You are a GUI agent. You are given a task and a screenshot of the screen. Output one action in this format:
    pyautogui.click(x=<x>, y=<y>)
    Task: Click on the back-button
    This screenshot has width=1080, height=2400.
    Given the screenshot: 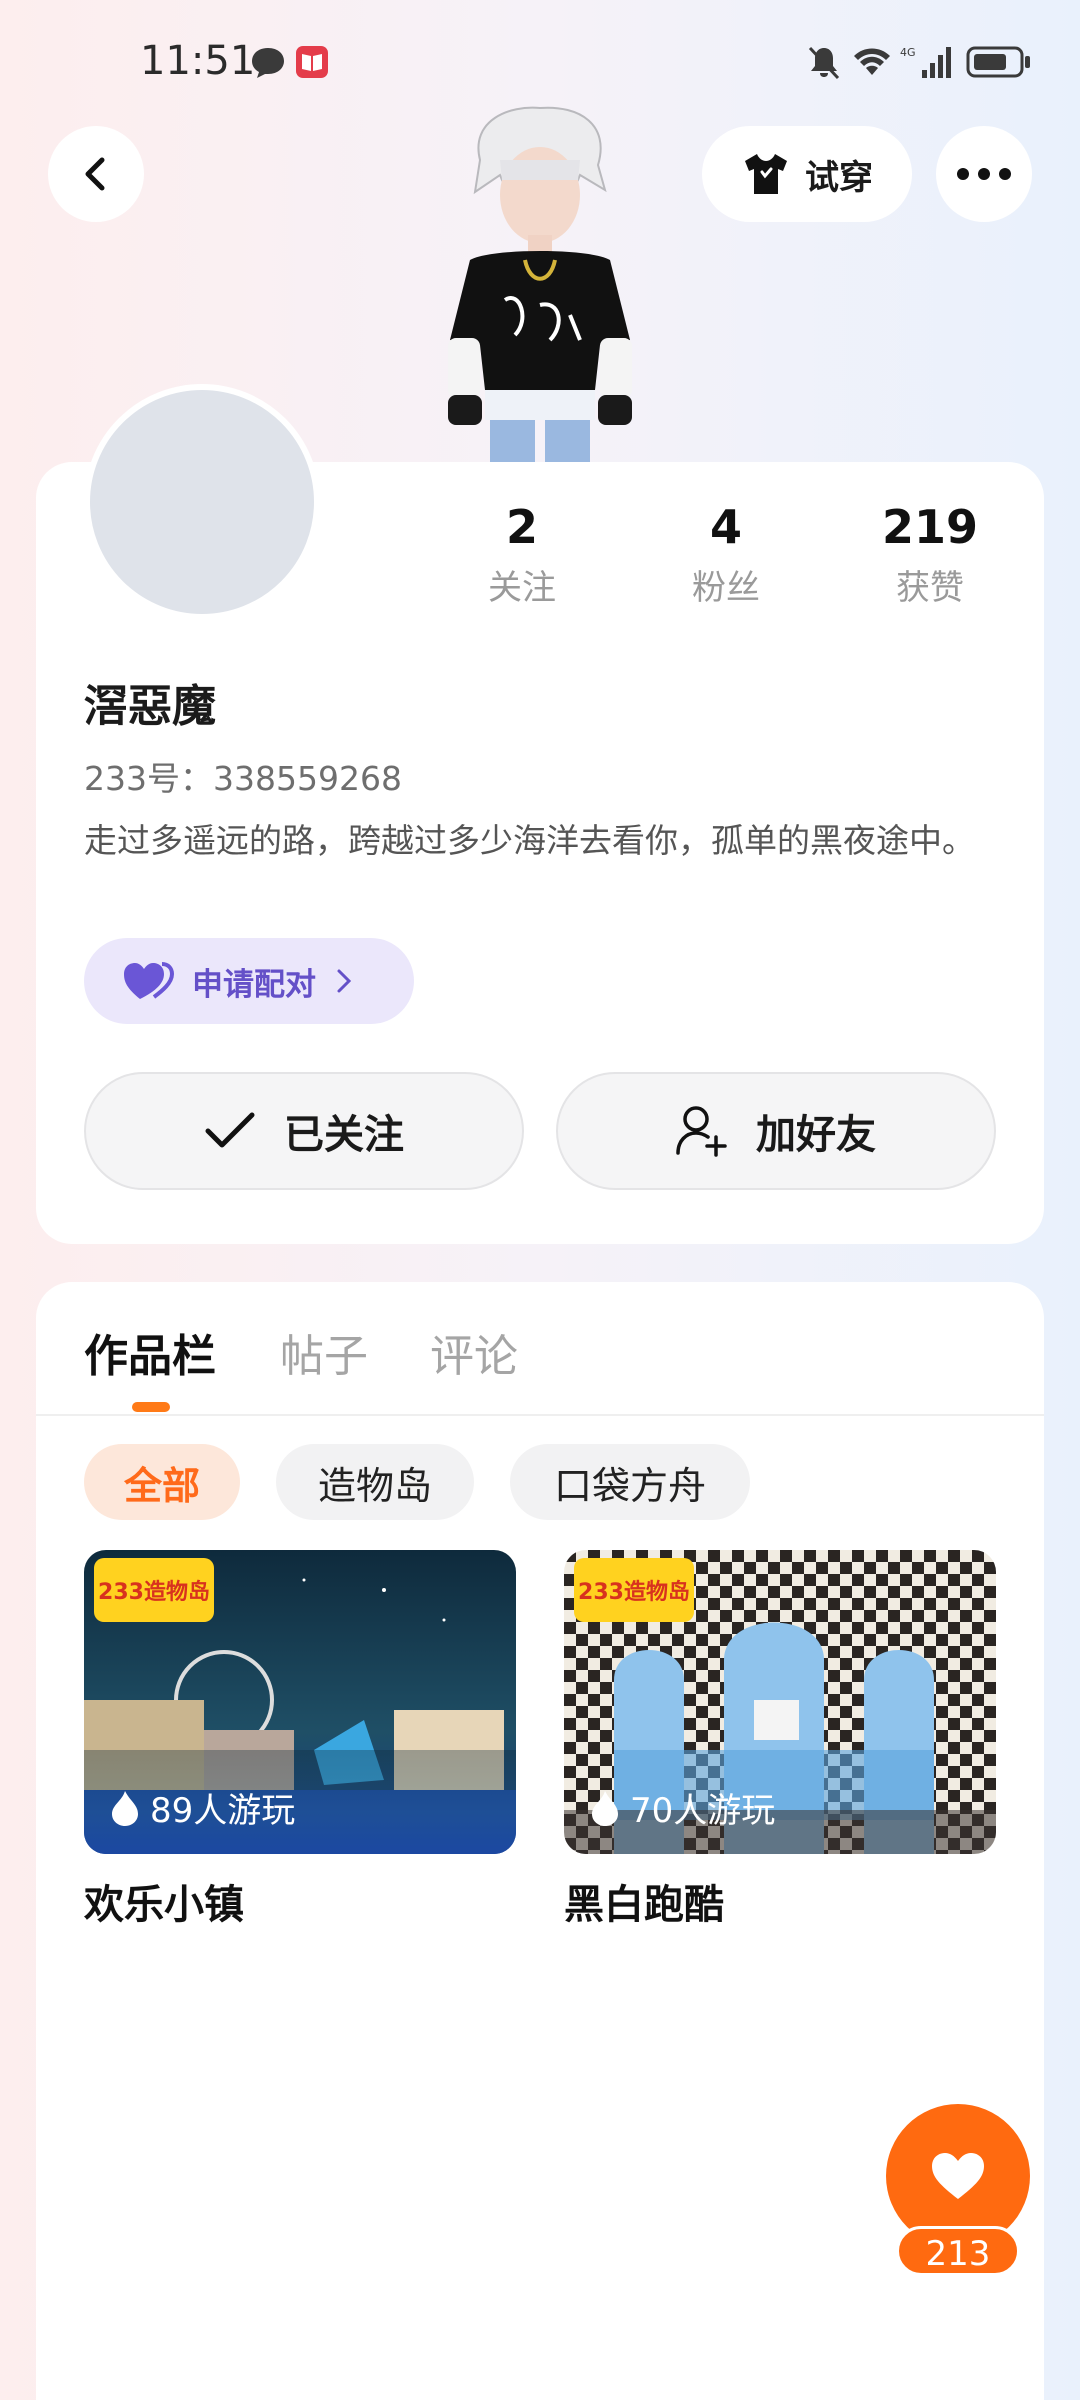 What is the action you would take?
    pyautogui.click(x=96, y=174)
    